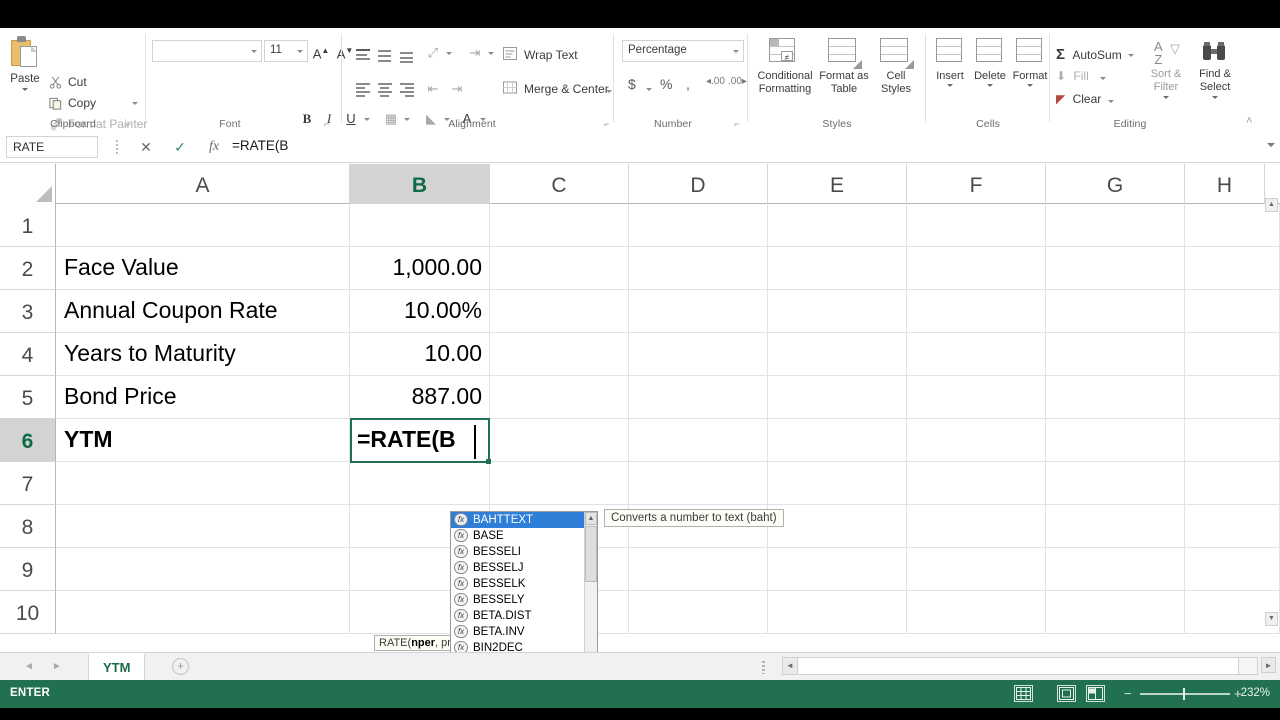 Image resolution: width=1280 pixels, height=720 pixels. I want to click on cell-c6, so click(559, 440).